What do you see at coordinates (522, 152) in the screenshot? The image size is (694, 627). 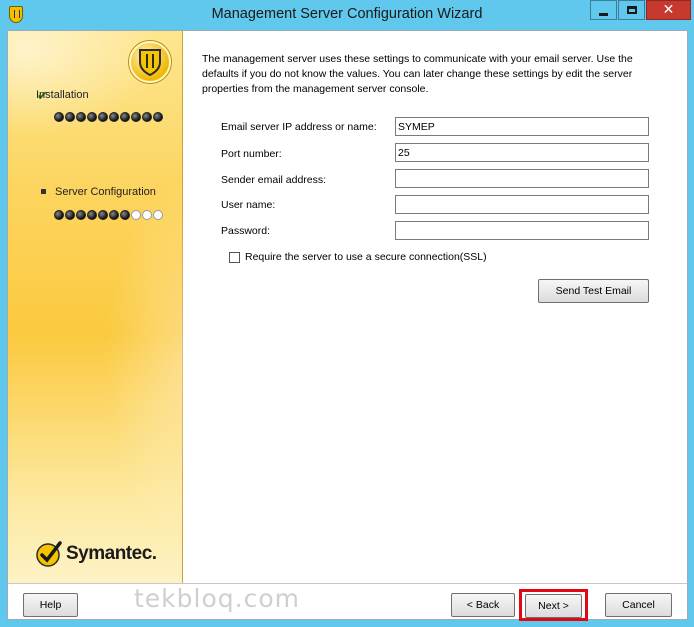 I see `port-number-input` at bounding box center [522, 152].